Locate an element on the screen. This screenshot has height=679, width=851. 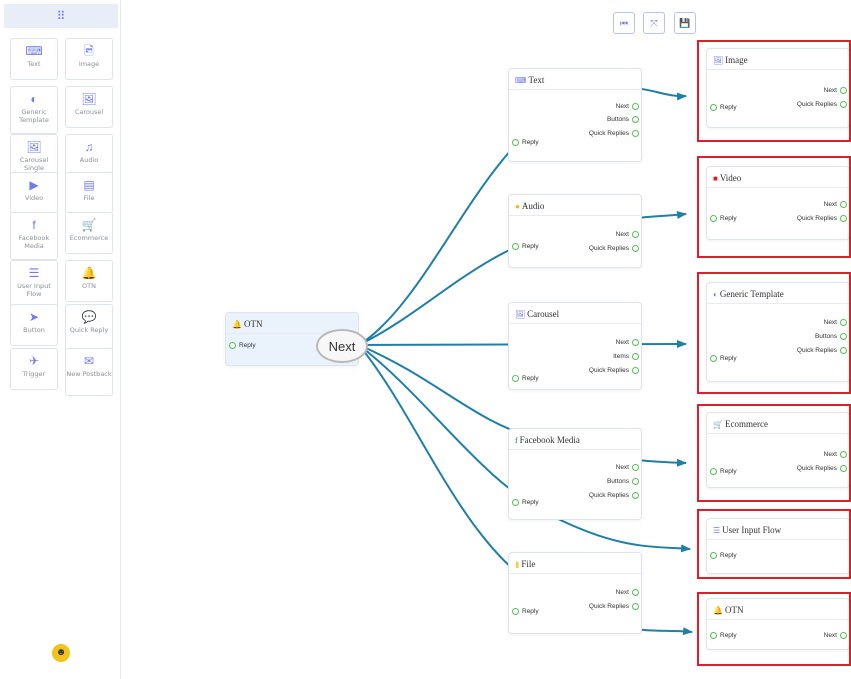
middle-node-audio: ● Audio Next Quick Replies Reply is located at coordinates (575, 231).